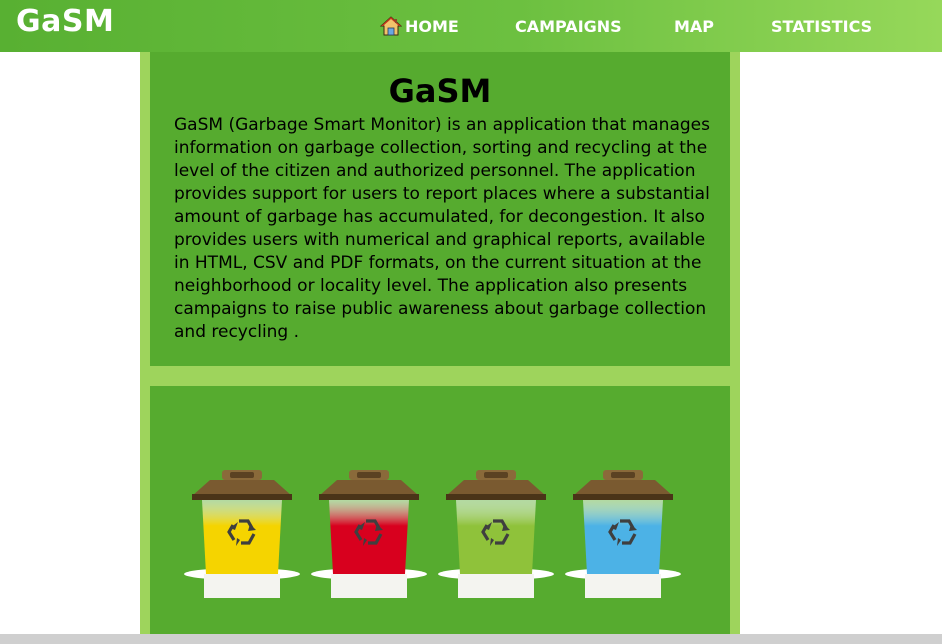  Describe the element at coordinates (471, 639) in the screenshot. I see `horizontal-scrollbar` at that location.